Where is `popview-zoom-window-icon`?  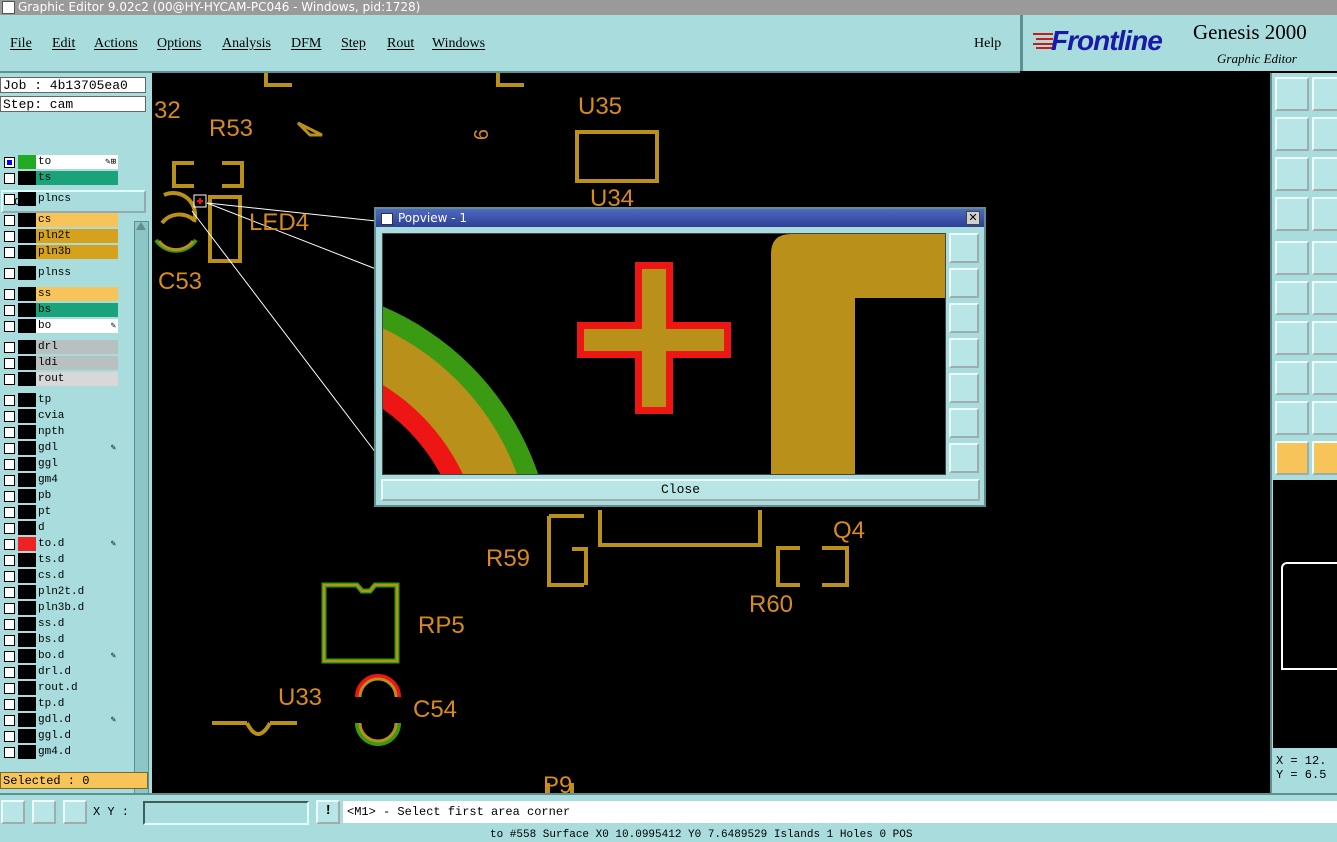
popview-zoom-window-icon is located at coordinates (964, 248).